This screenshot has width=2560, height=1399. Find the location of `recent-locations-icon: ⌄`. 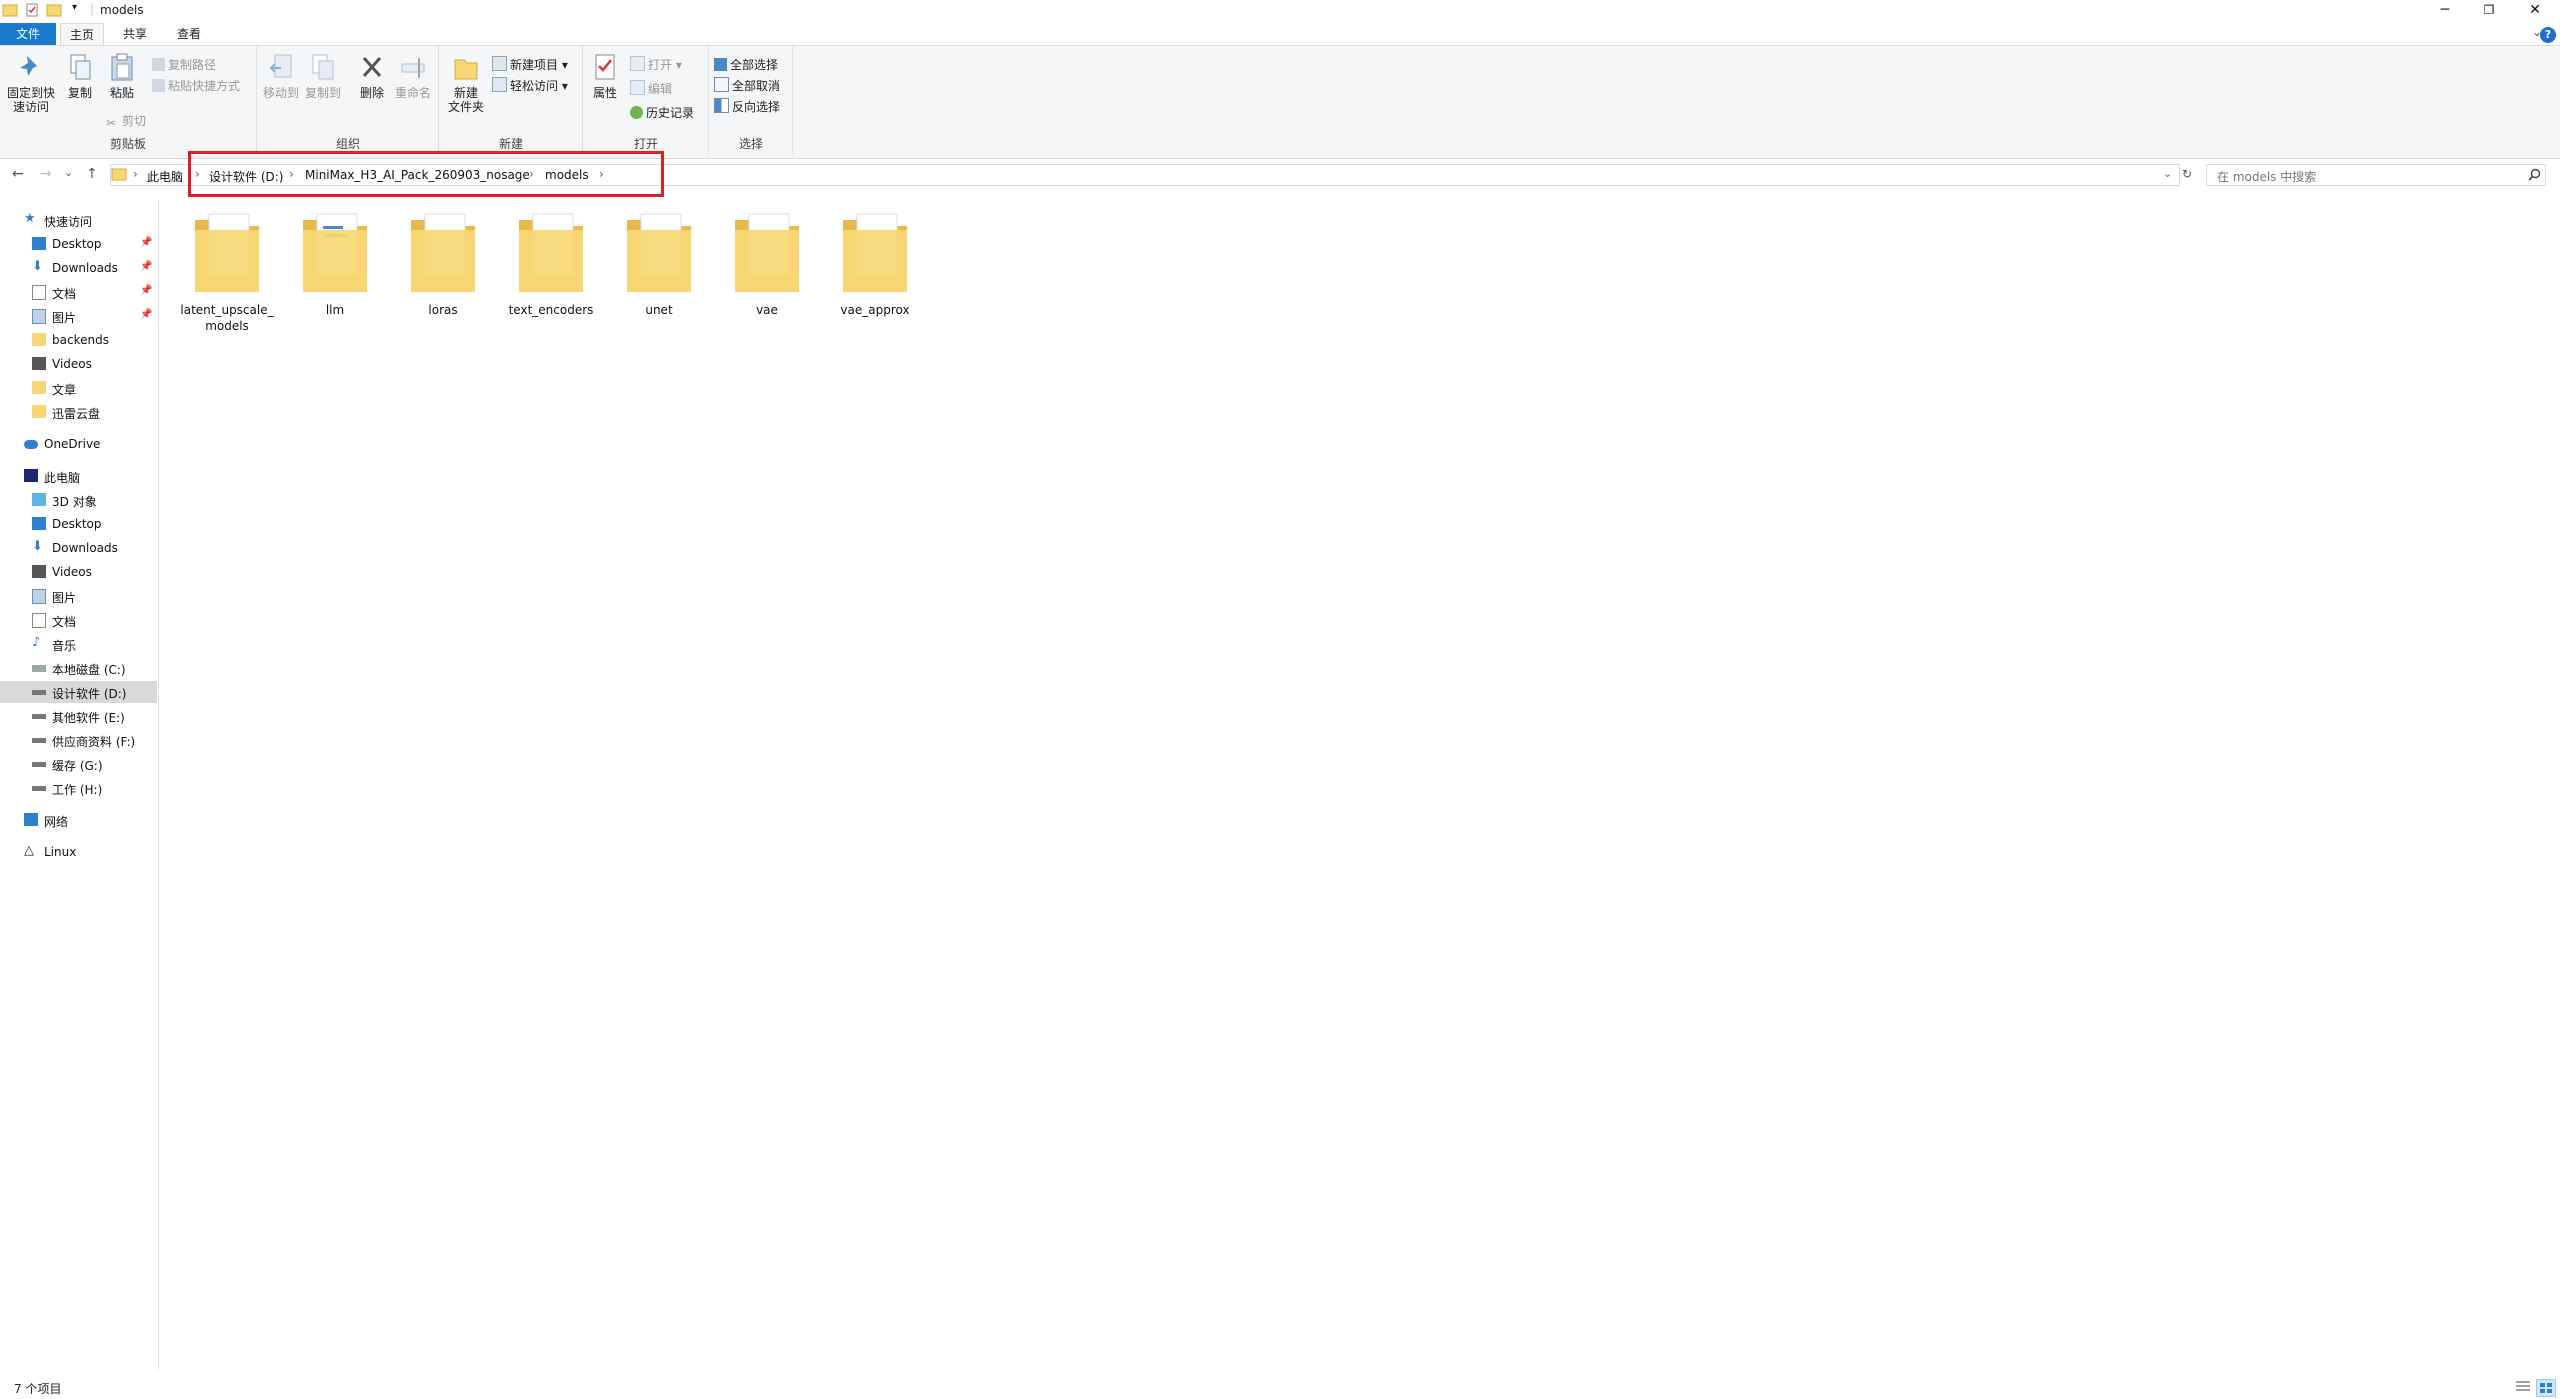

recent-locations-icon: ⌄ is located at coordinates (68, 172).